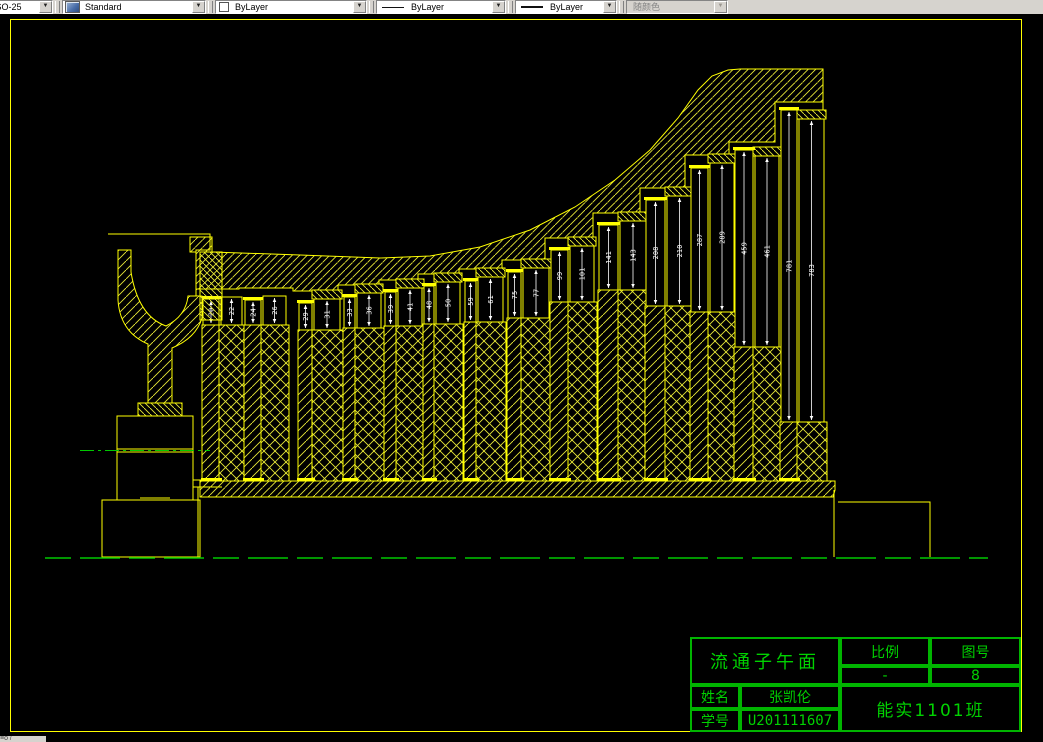  What do you see at coordinates (363, 382) in the screenshot?
I see `stage-group: 33 36` at bounding box center [363, 382].